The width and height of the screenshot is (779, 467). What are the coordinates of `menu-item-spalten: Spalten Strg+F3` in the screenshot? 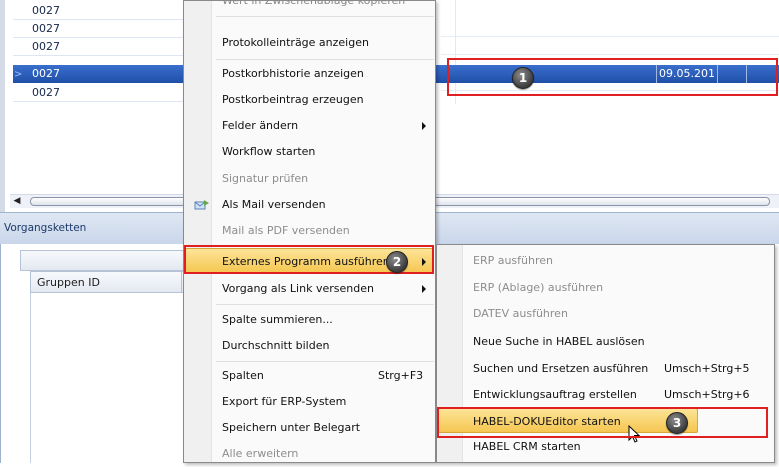 It's located at (310, 376).